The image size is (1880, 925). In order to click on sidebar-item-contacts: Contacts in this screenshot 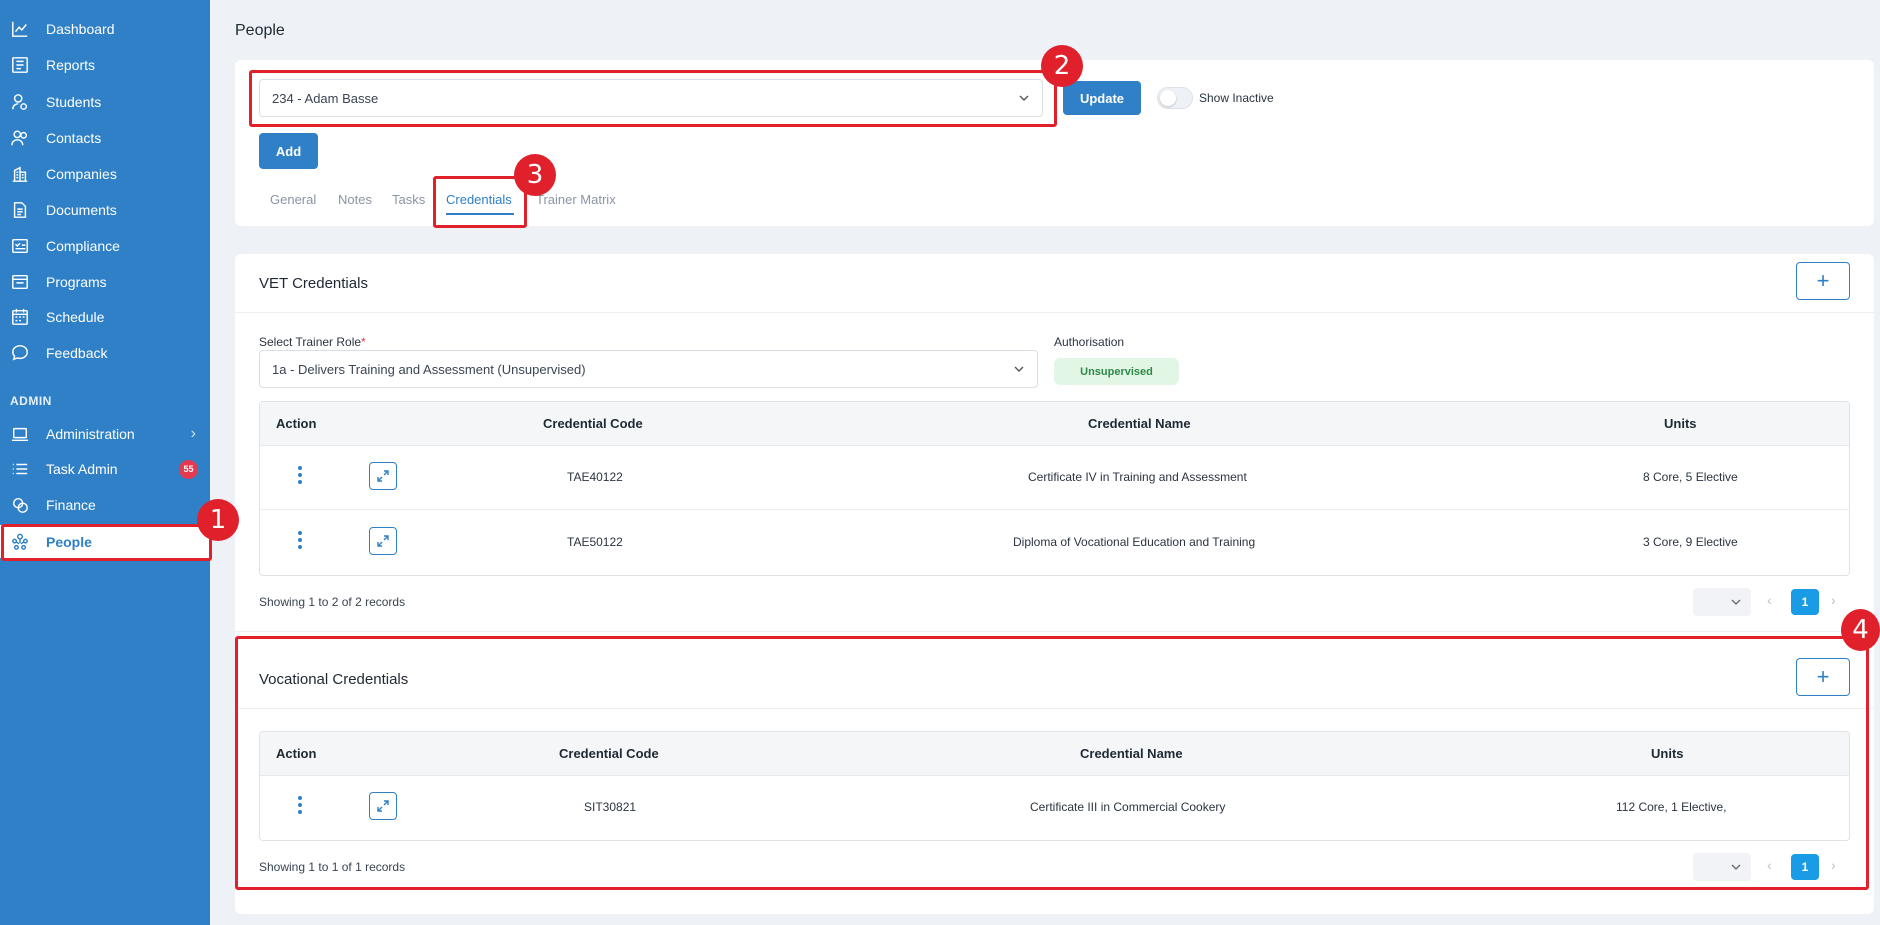, I will do `click(105, 138)`.